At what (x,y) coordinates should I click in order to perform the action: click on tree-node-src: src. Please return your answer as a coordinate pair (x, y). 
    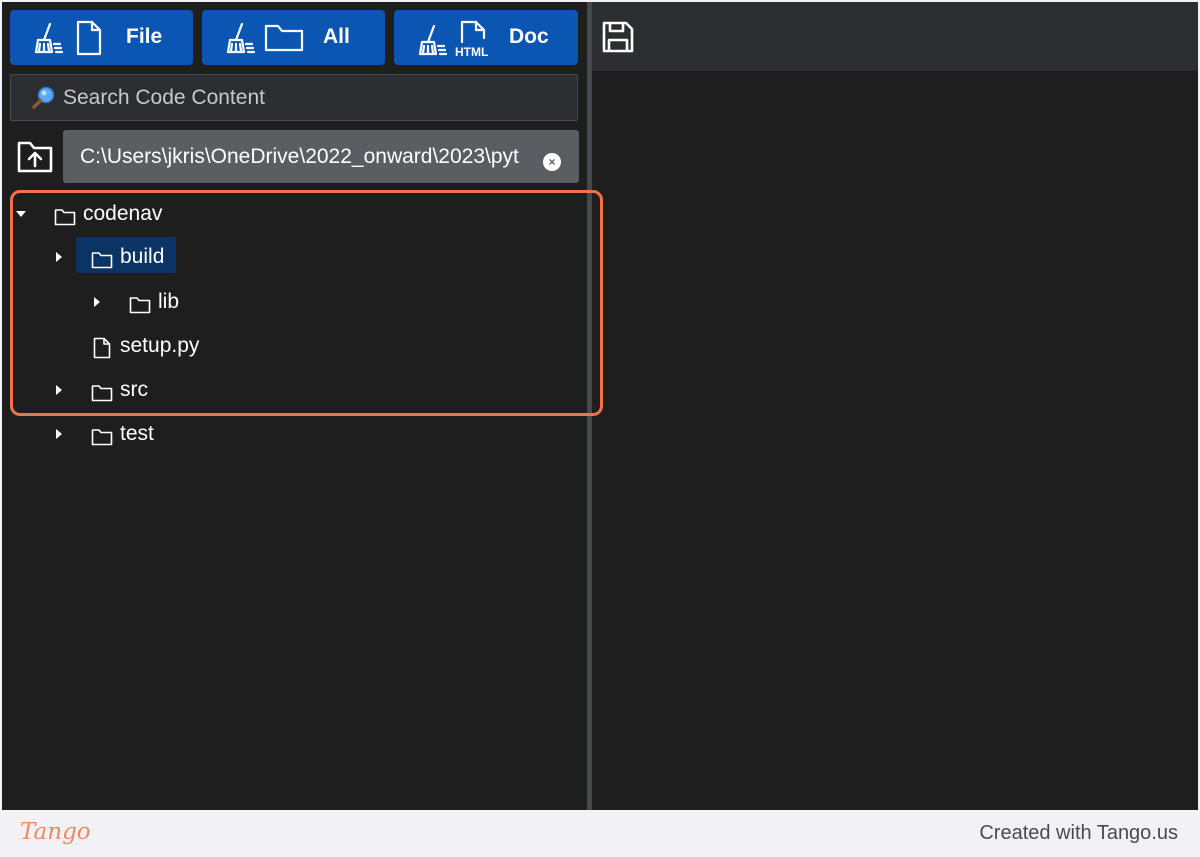
    Looking at the image, I should click on (292, 390).